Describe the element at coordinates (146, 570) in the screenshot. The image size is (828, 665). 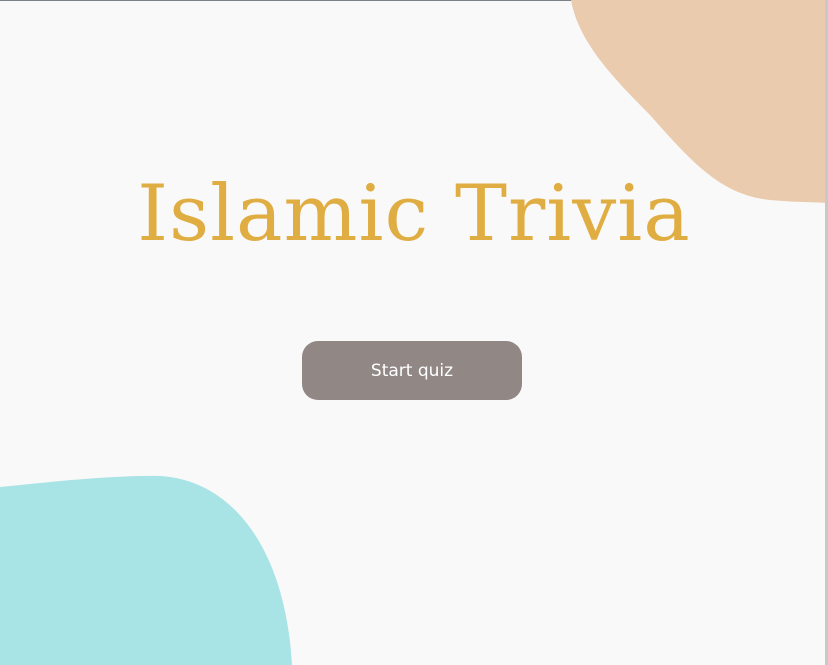
I see `blob-bottom-left` at that location.